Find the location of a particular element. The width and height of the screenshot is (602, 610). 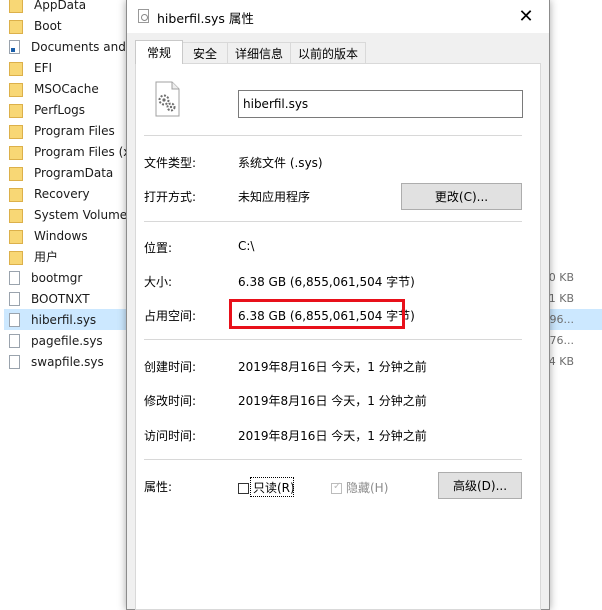

shortcut-icon is located at coordinates (14, 46).